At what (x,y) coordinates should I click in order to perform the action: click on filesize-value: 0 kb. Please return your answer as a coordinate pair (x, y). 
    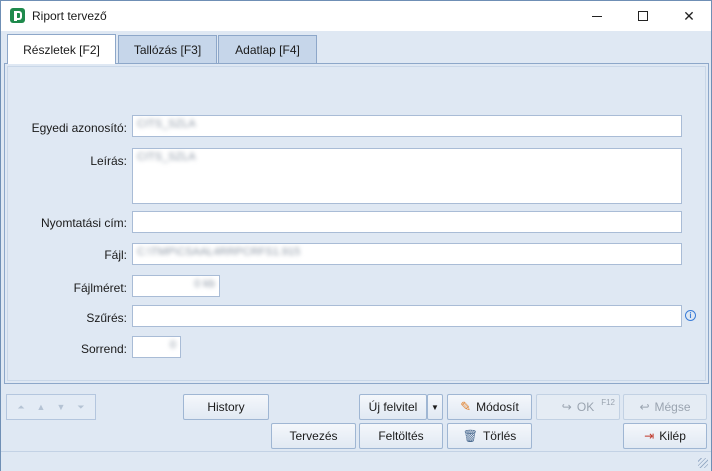
    Looking at the image, I should click on (176, 286).